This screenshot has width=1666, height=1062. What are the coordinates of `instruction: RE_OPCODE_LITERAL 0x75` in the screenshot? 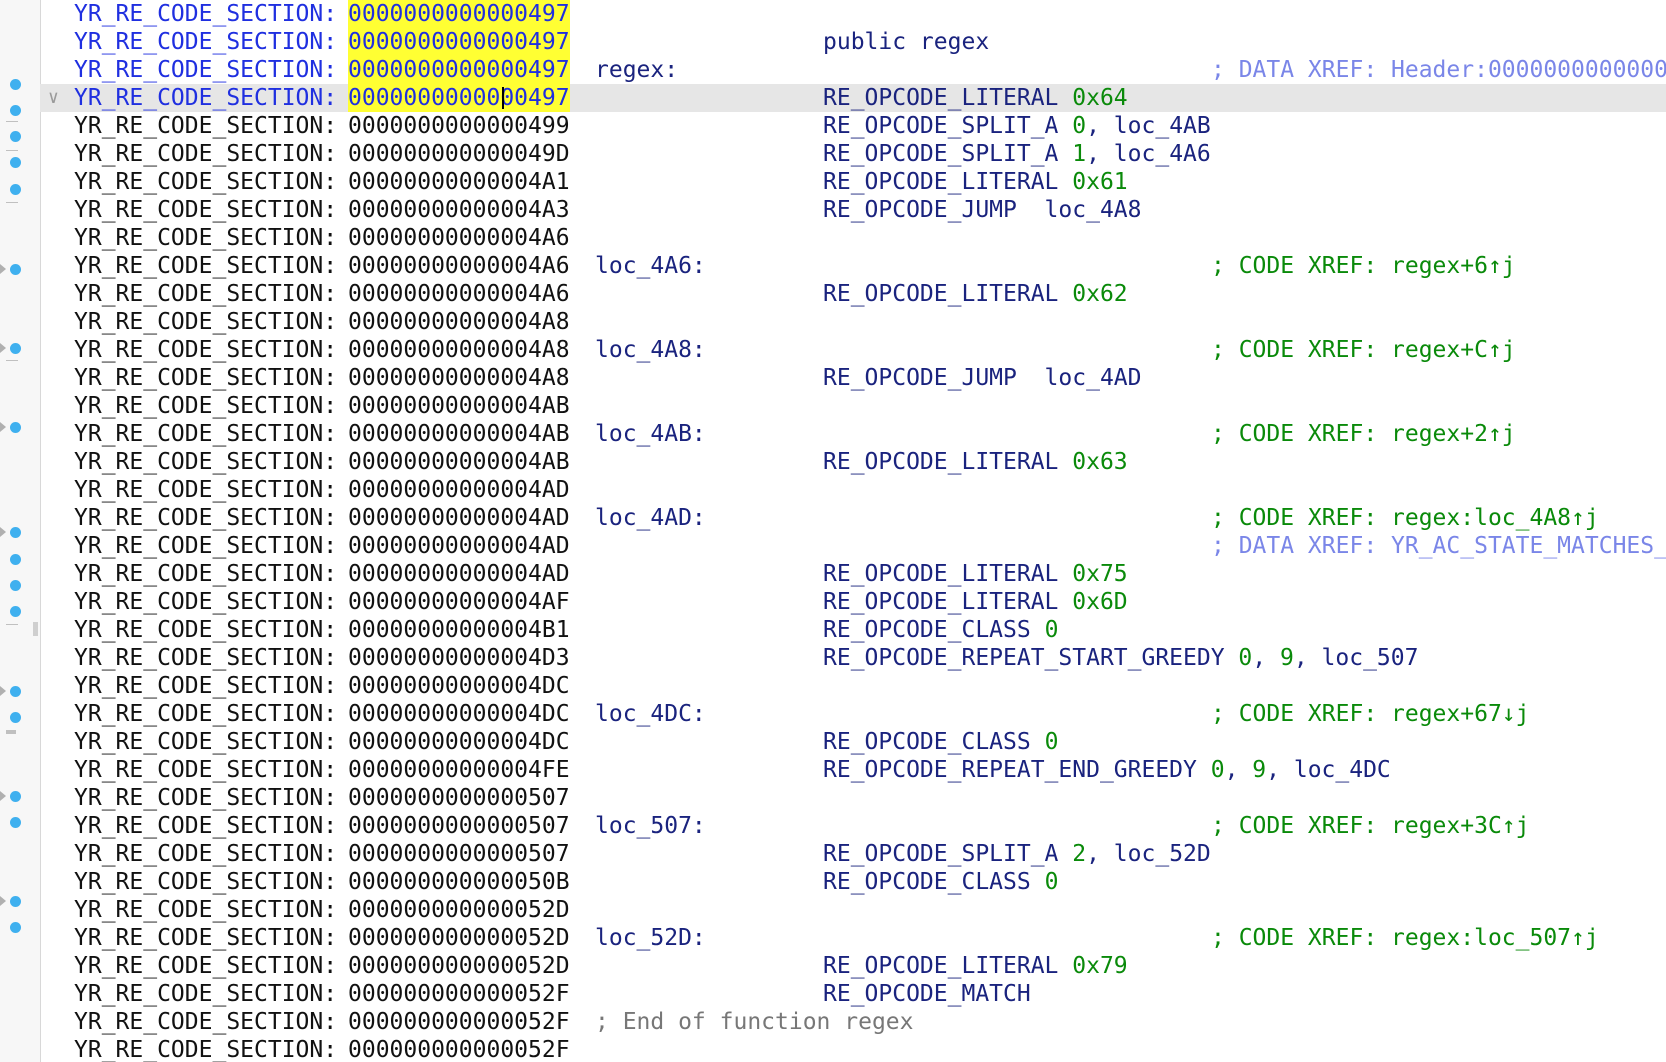 It's located at (975, 574).